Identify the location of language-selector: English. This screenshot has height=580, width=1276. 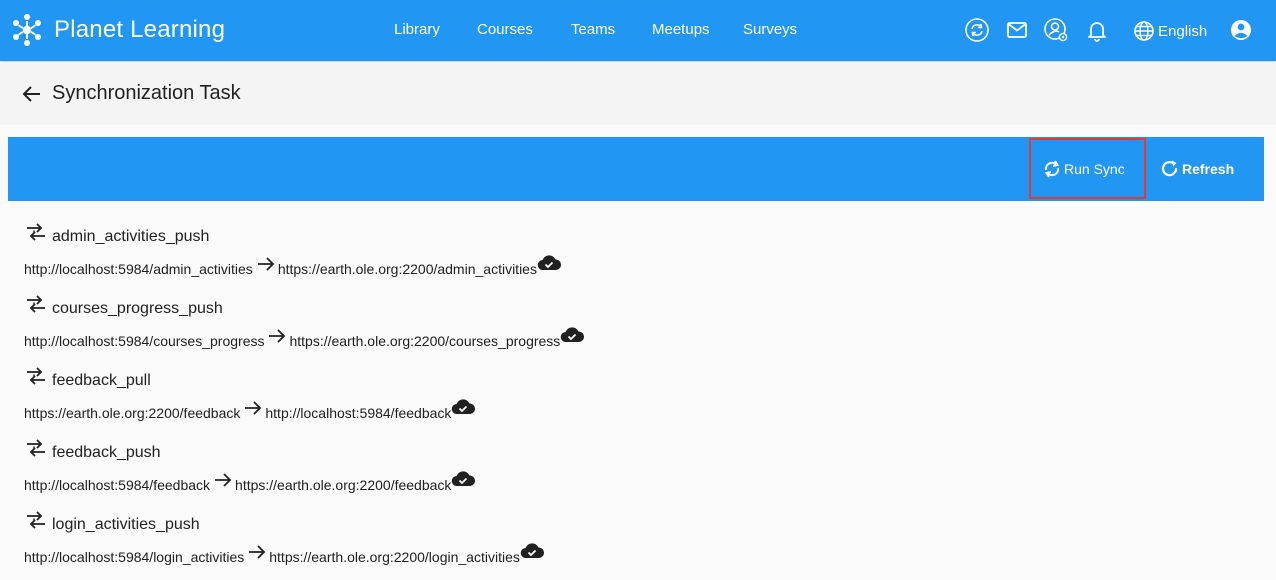
(1170, 31).